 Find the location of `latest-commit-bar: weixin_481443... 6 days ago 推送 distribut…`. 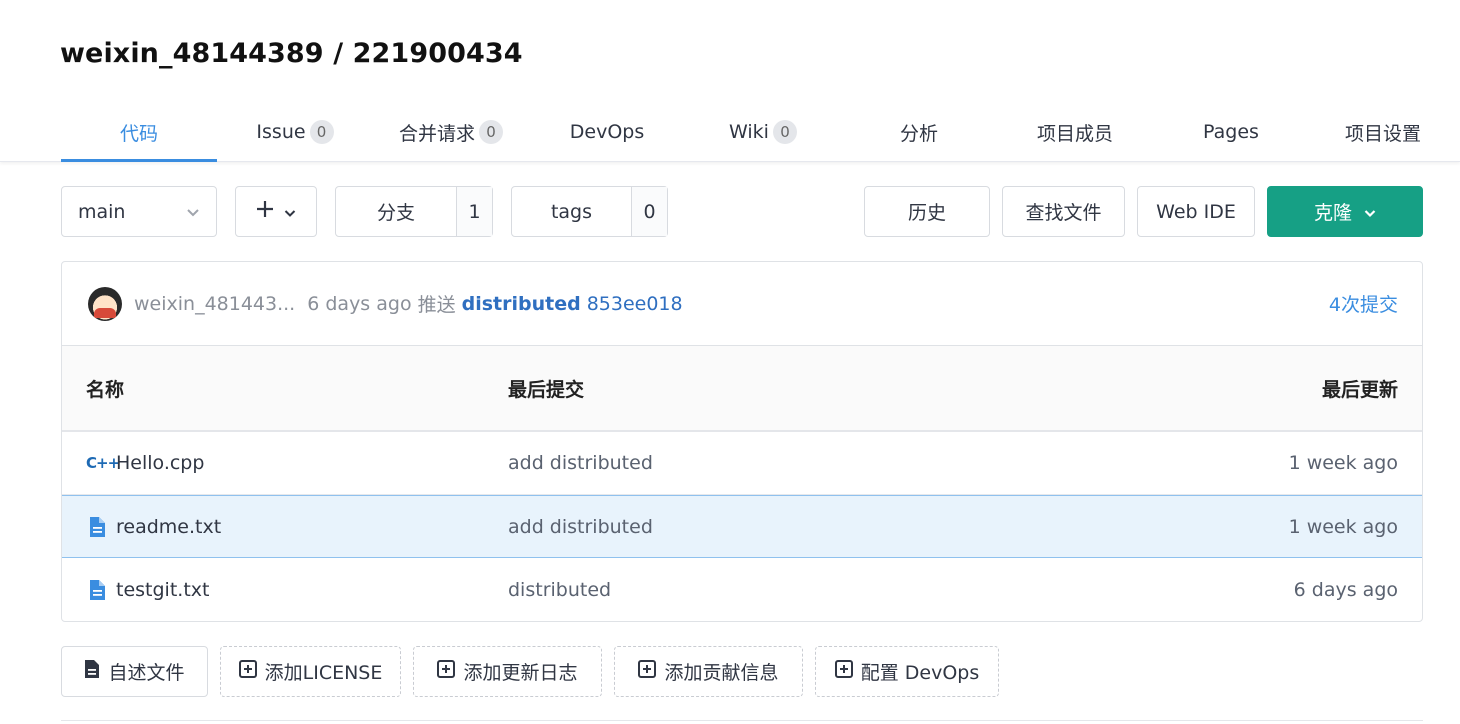

latest-commit-bar: weixin_481443... 6 days ago 推送 distribut… is located at coordinates (742, 304).